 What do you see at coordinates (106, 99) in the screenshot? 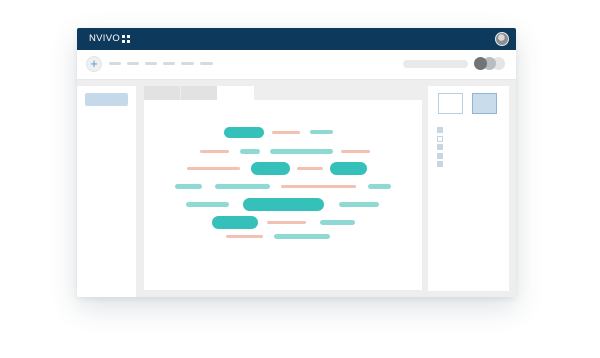
I see `sidebar-item-selected` at bounding box center [106, 99].